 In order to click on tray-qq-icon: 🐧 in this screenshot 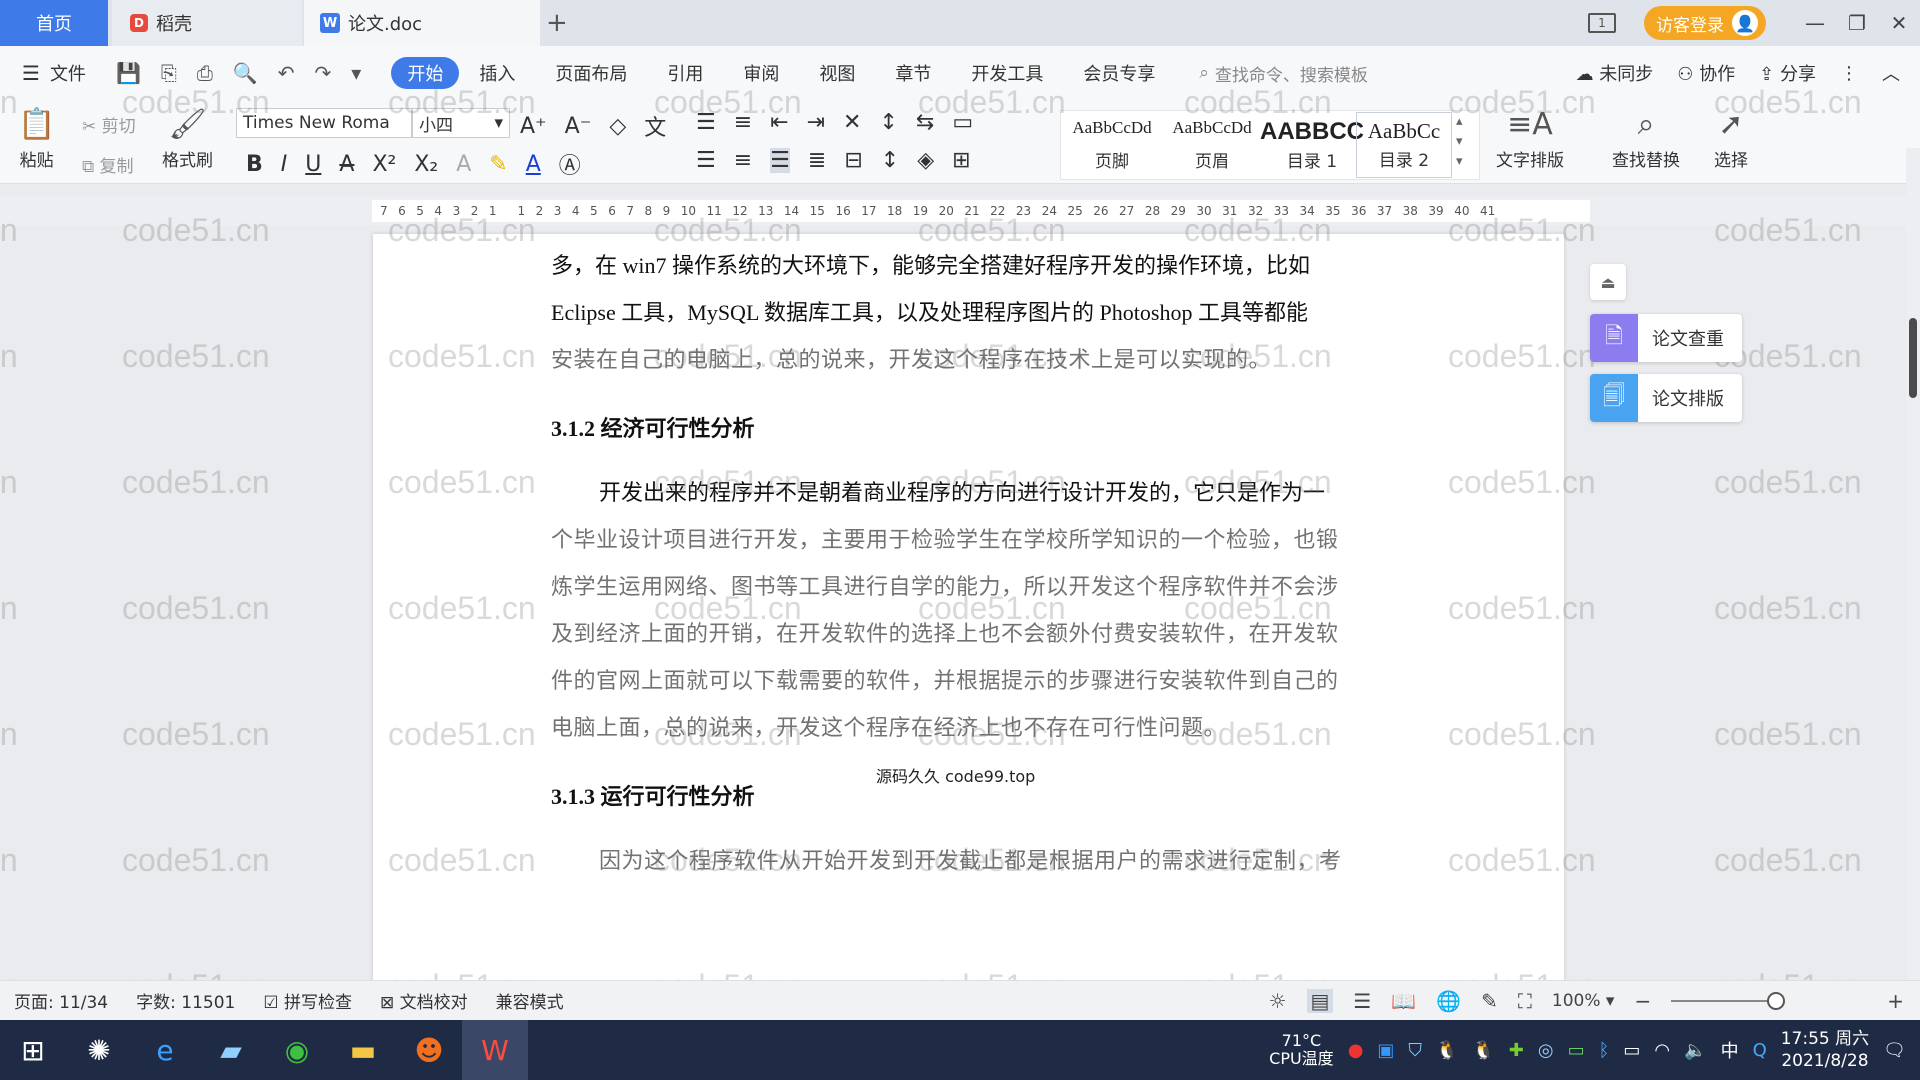, I will do `click(1447, 1050)`.